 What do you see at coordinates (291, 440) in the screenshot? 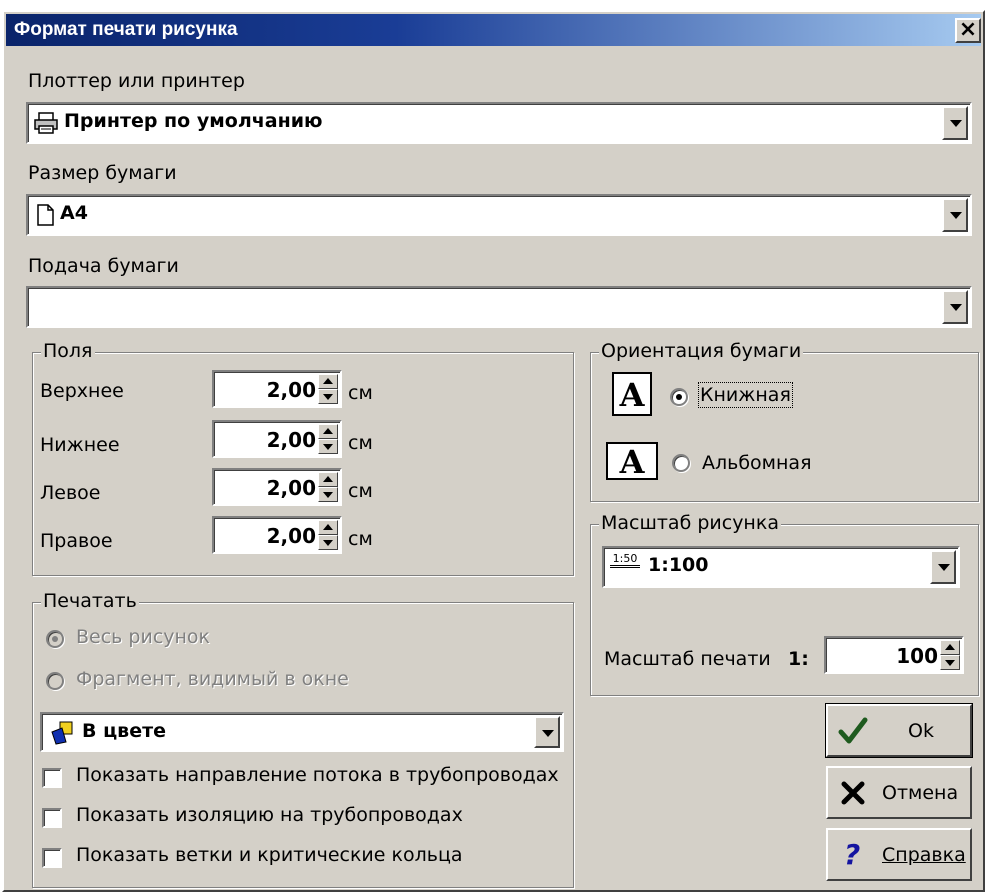
I see `margin-bottom-value: 2,00` at bounding box center [291, 440].